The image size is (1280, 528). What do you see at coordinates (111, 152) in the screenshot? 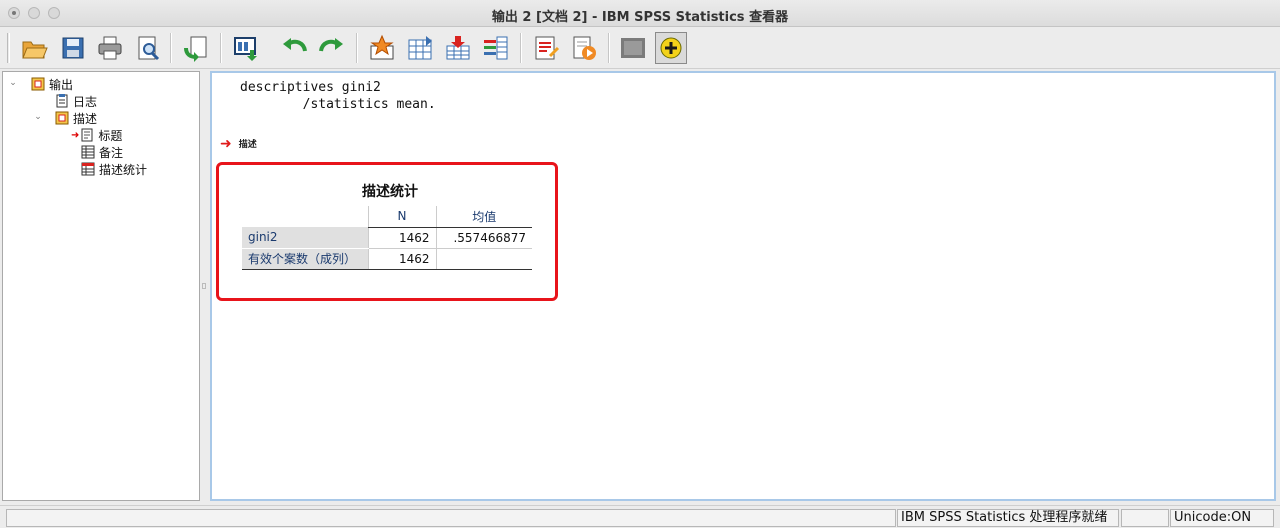
I see `outline-node-label: 备注` at bounding box center [111, 152].